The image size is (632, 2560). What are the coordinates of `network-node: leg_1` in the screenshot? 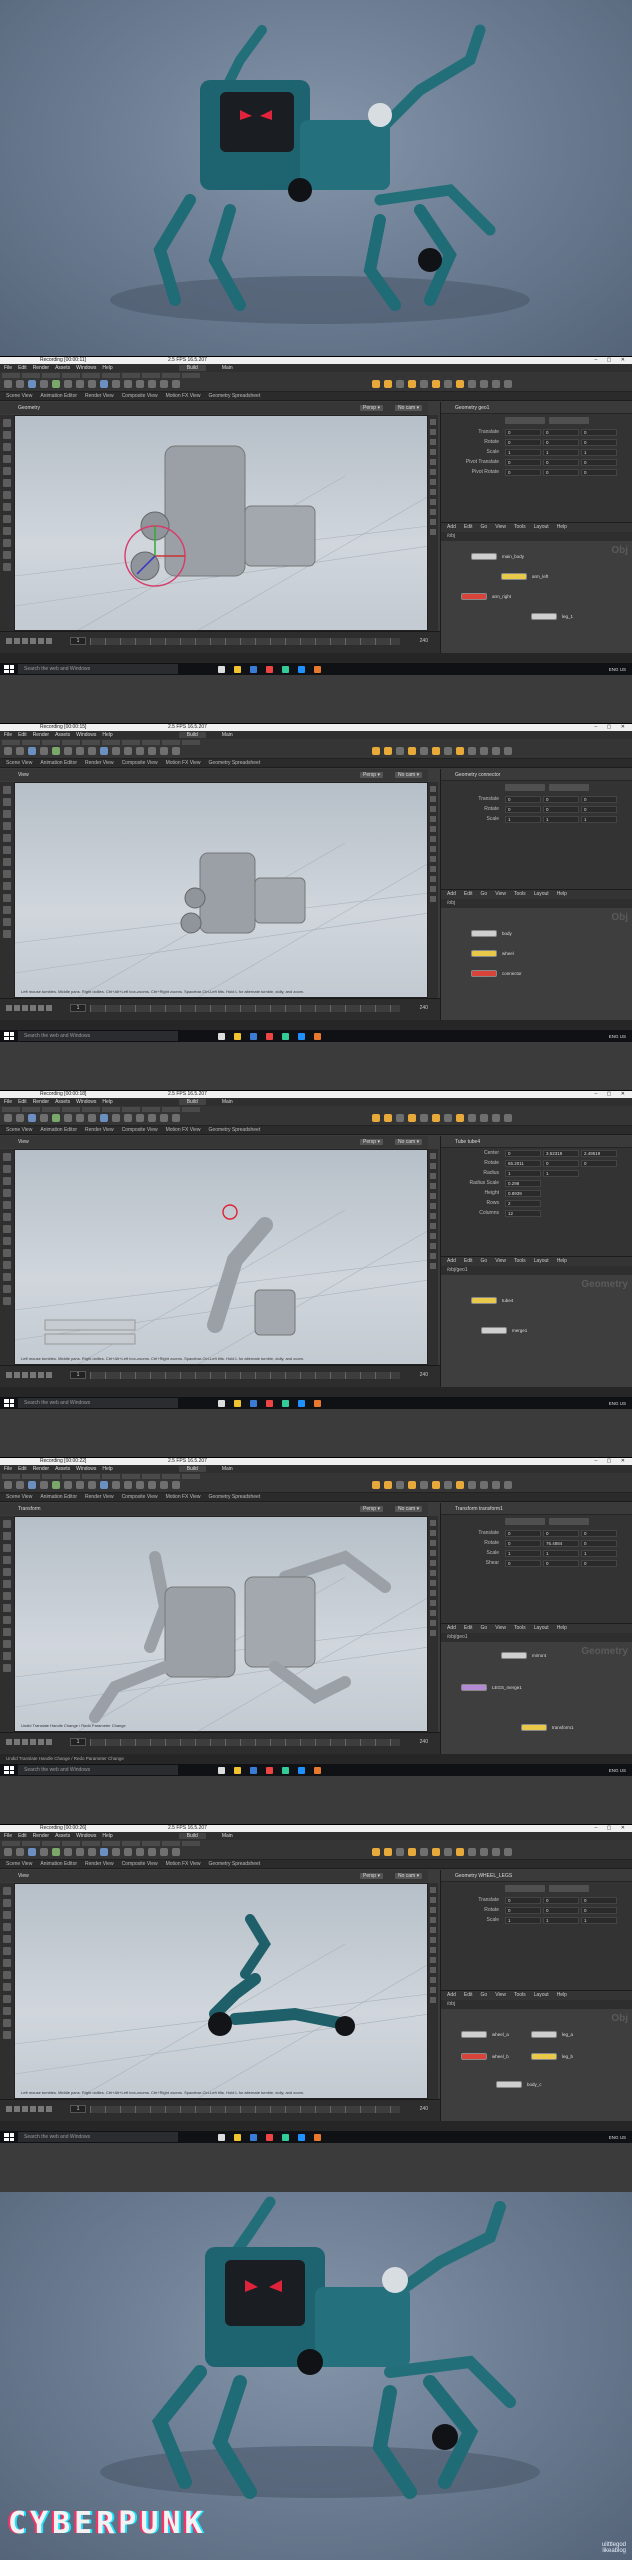 It's located at (552, 616).